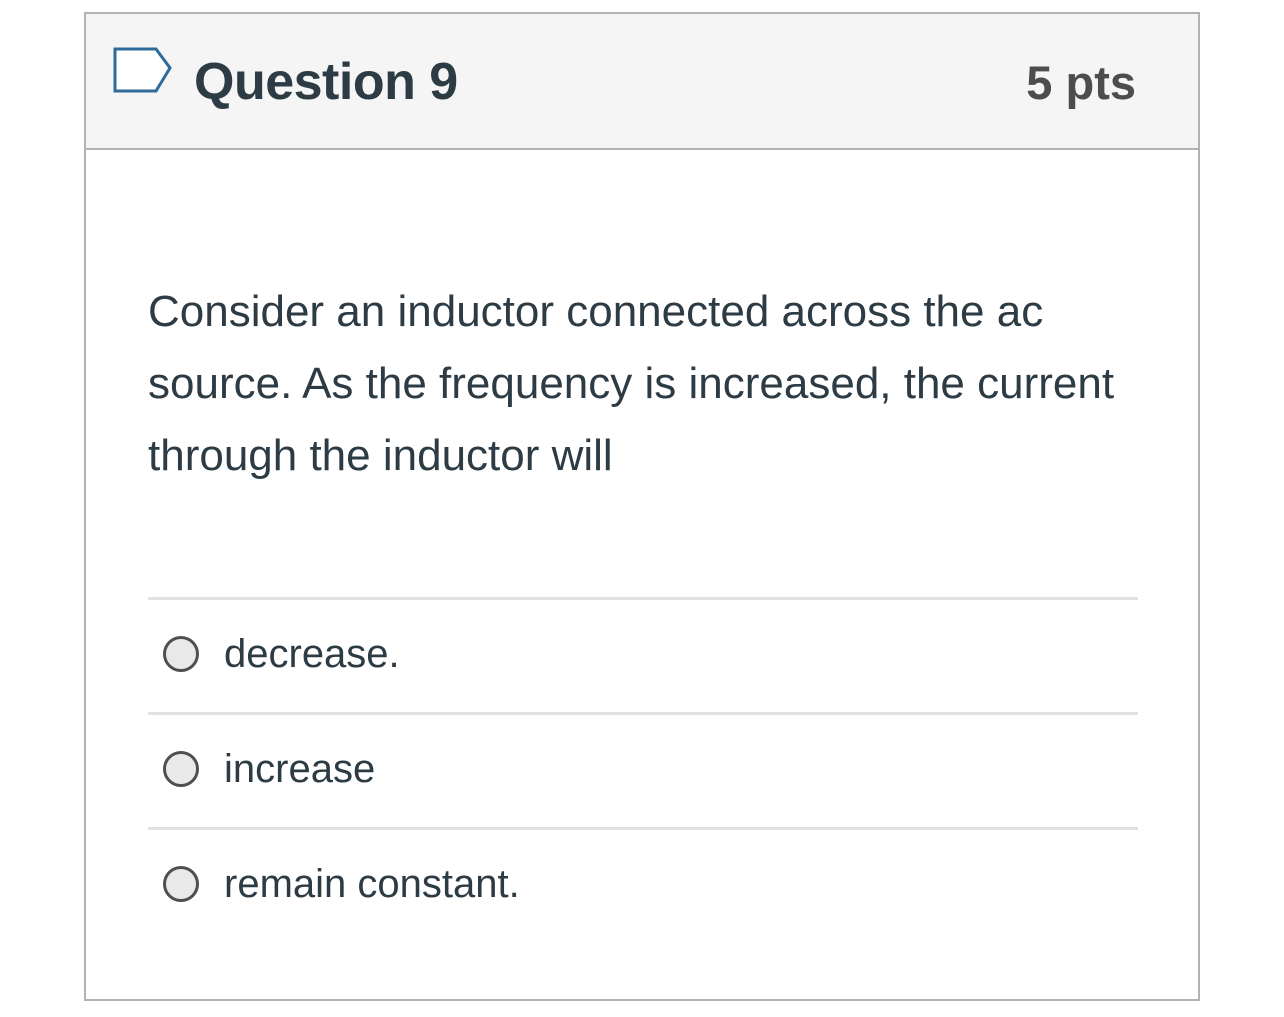 This screenshot has height=1017, width=1284. Describe the element at coordinates (643, 884) in the screenshot. I see `answer-option: remain constant.` at that location.